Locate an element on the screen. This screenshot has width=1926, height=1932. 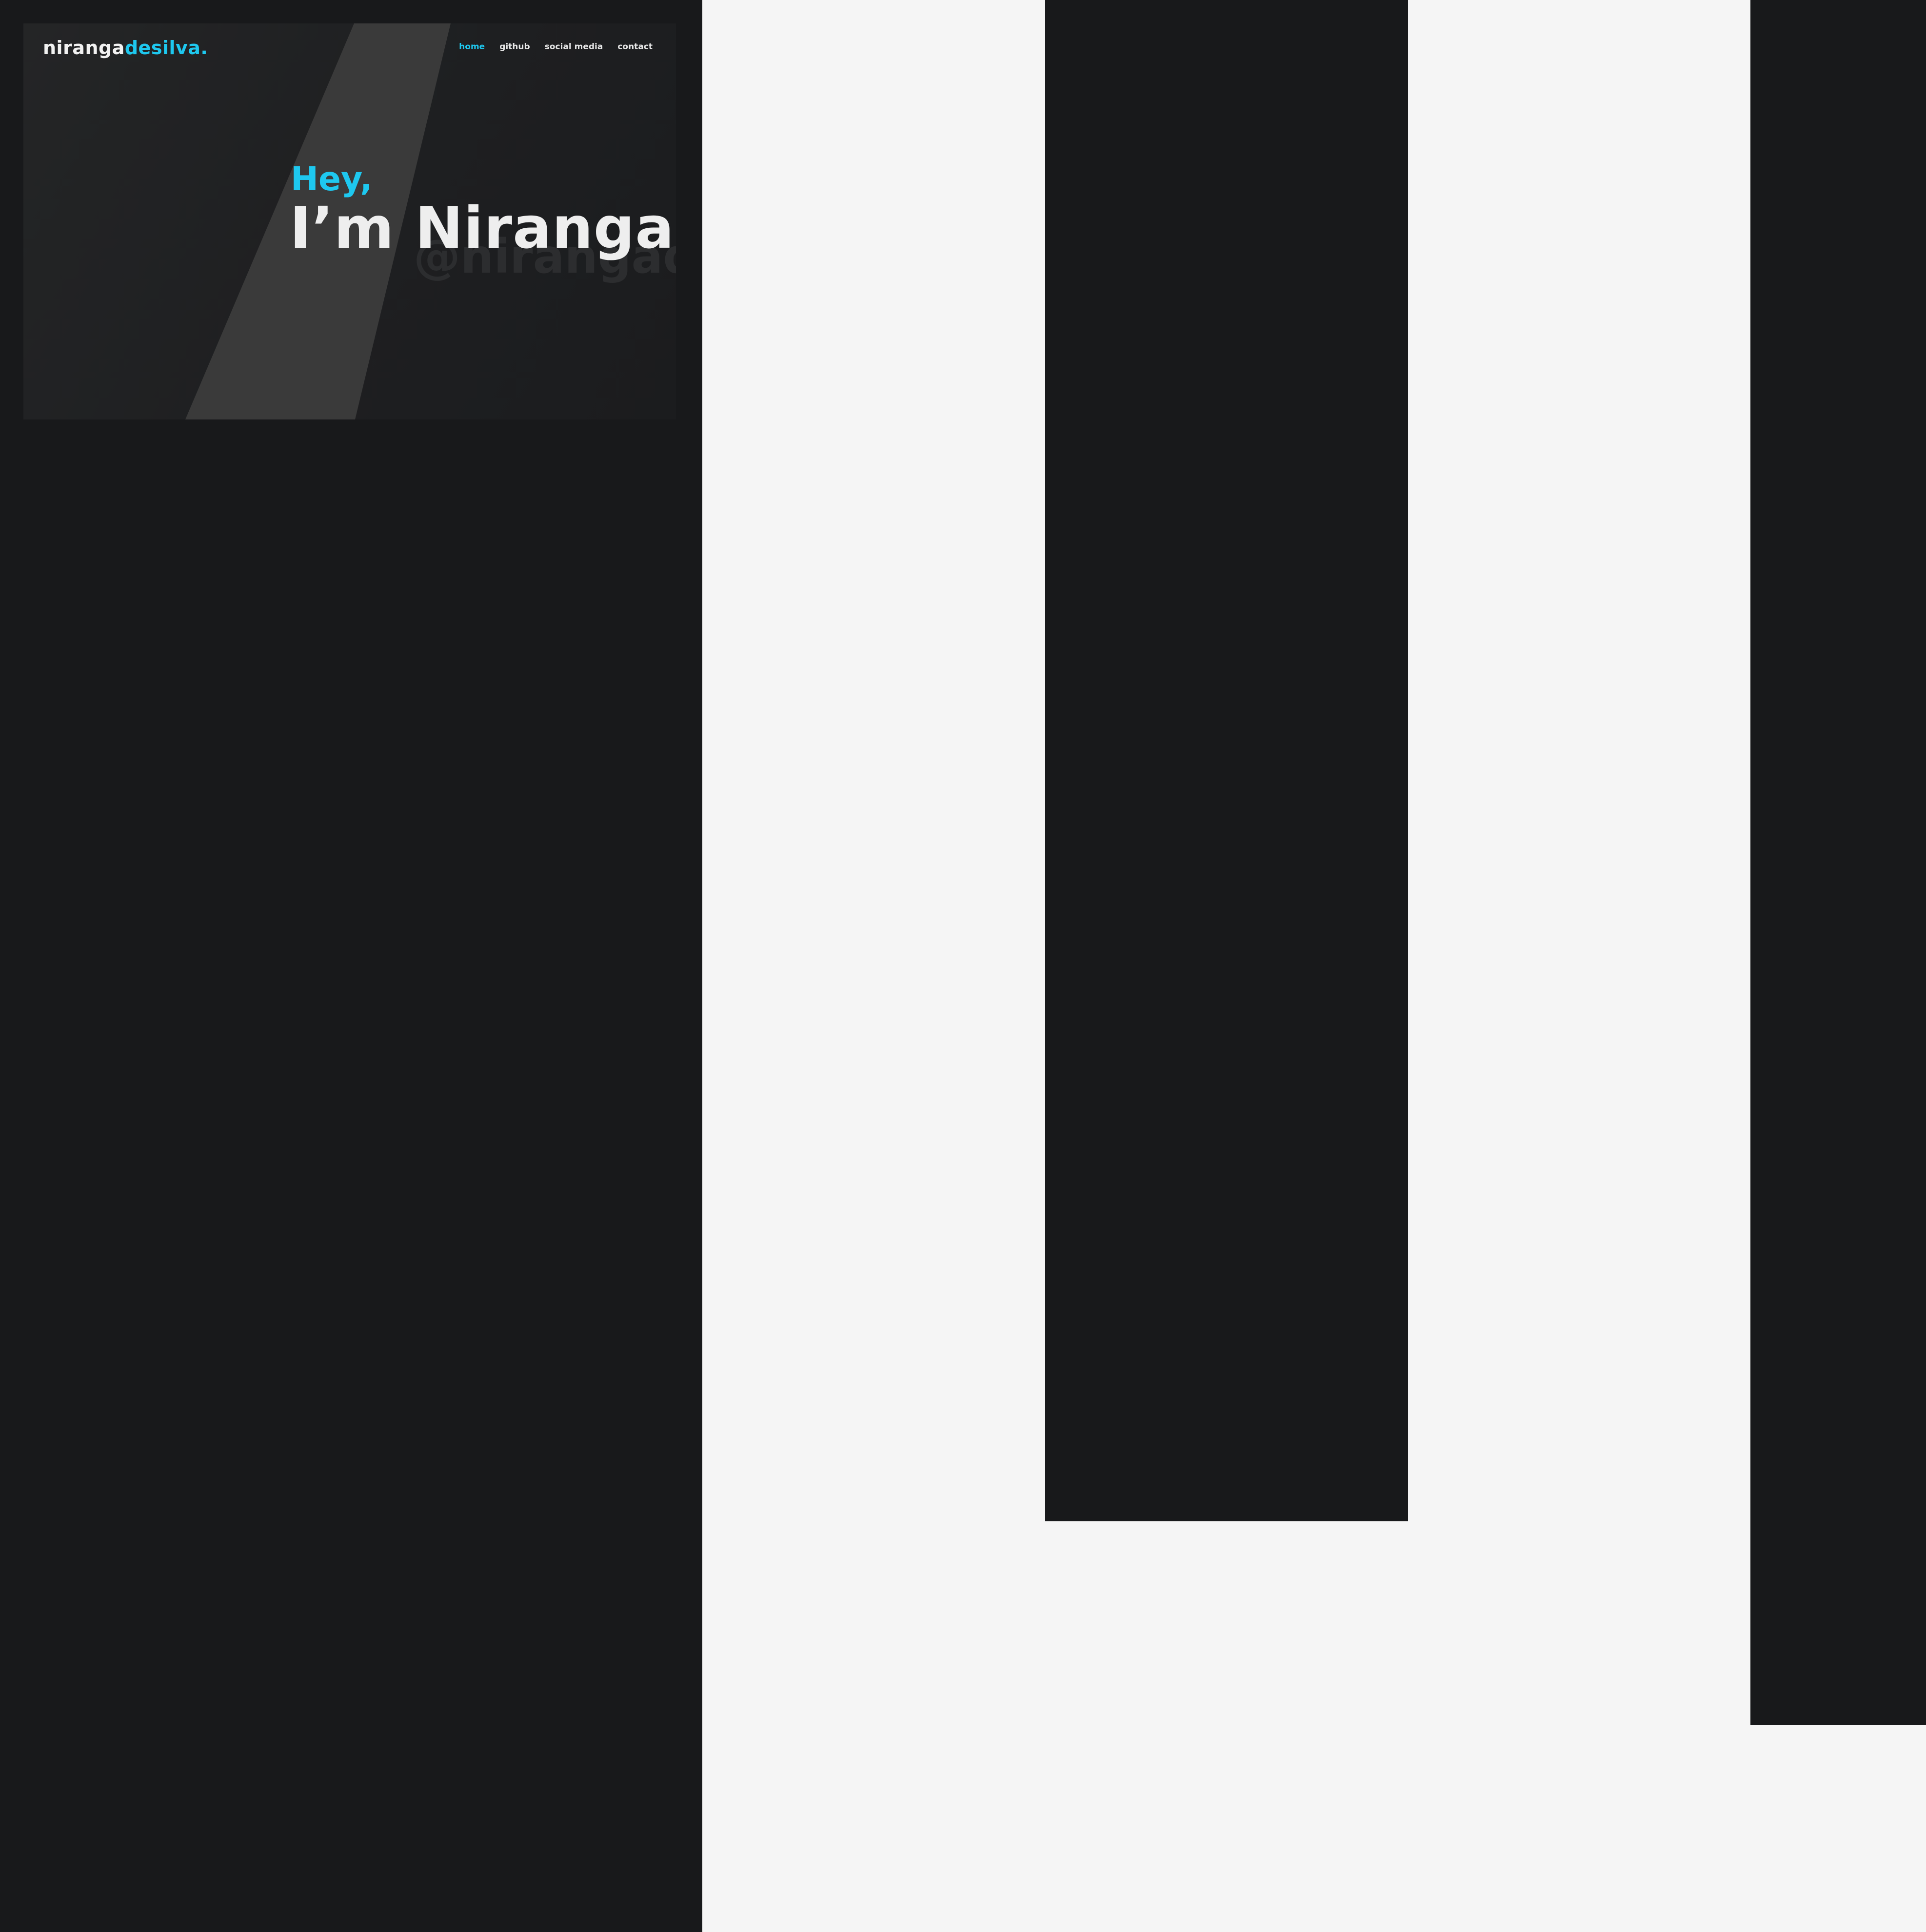
nav-github-link: github is located at coordinates (514, 47).